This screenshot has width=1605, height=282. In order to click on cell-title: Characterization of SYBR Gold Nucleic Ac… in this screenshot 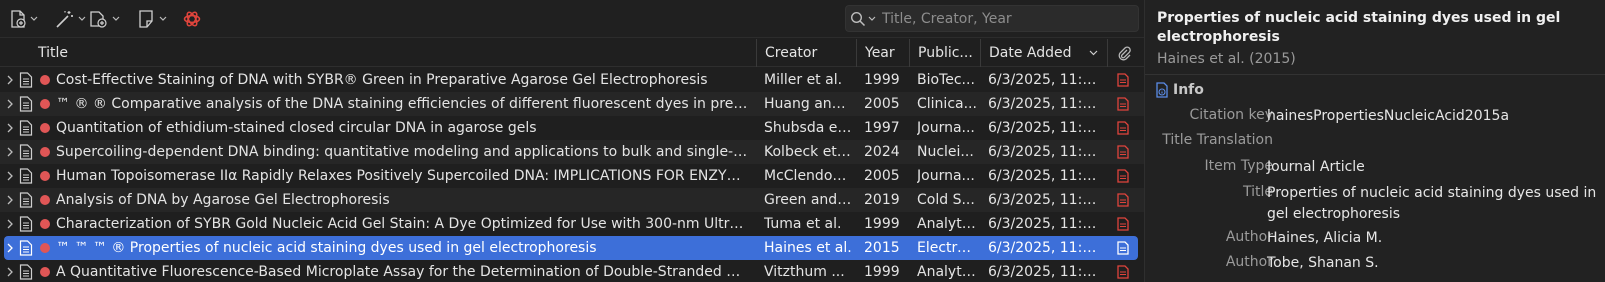, I will do `click(403, 224)`.